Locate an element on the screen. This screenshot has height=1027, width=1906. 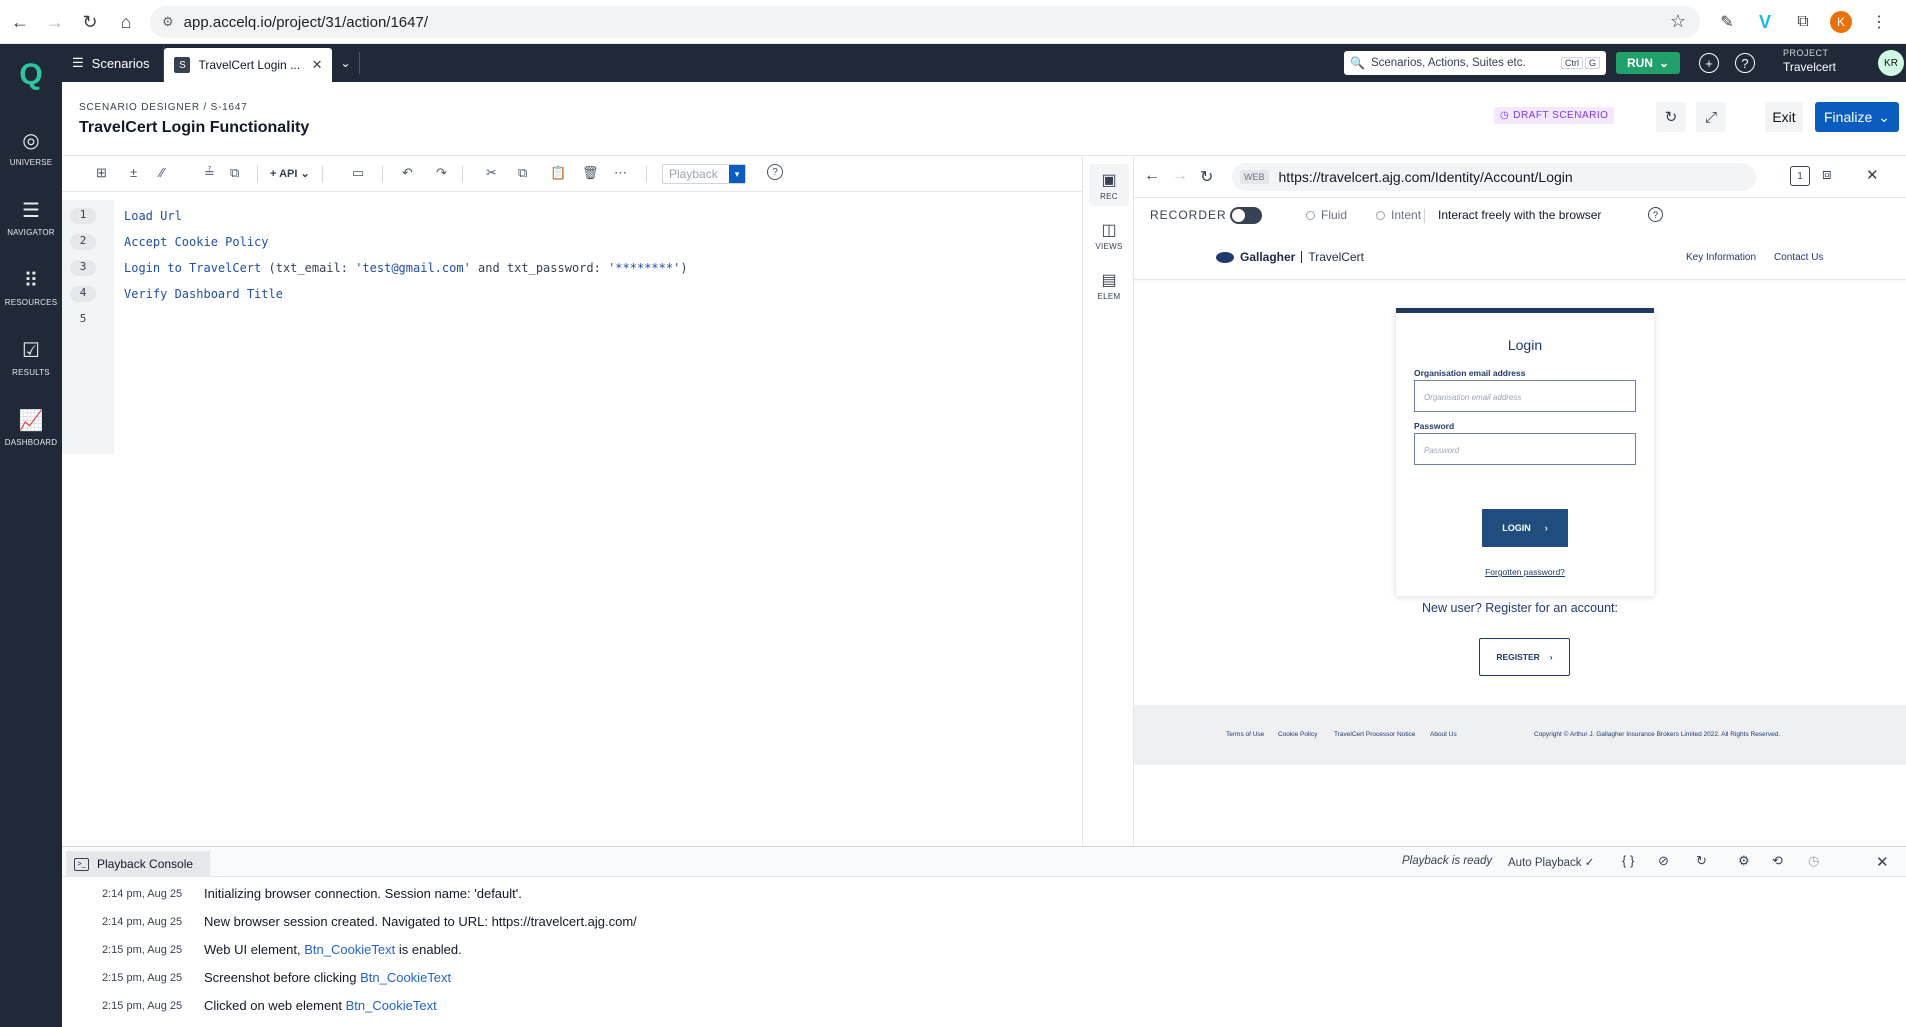
refresh-icon: ↻ is located at coordinates (1701, 861).